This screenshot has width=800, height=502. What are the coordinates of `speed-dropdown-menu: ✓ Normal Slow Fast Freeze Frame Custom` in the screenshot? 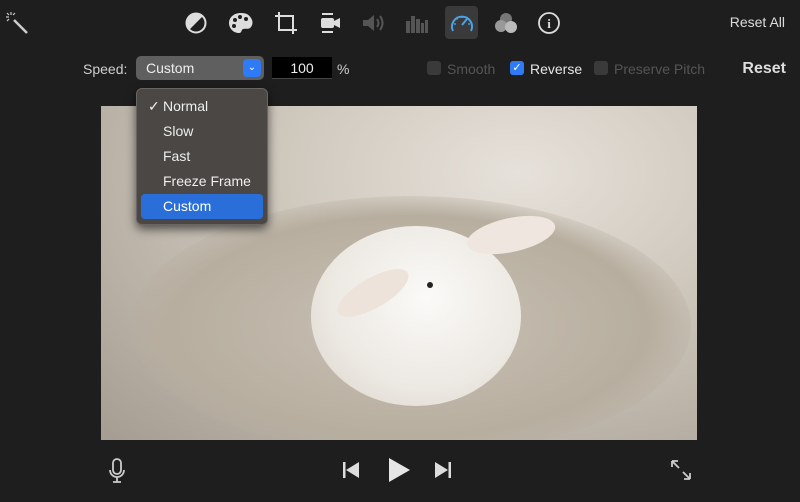 It's located at (202, 156).